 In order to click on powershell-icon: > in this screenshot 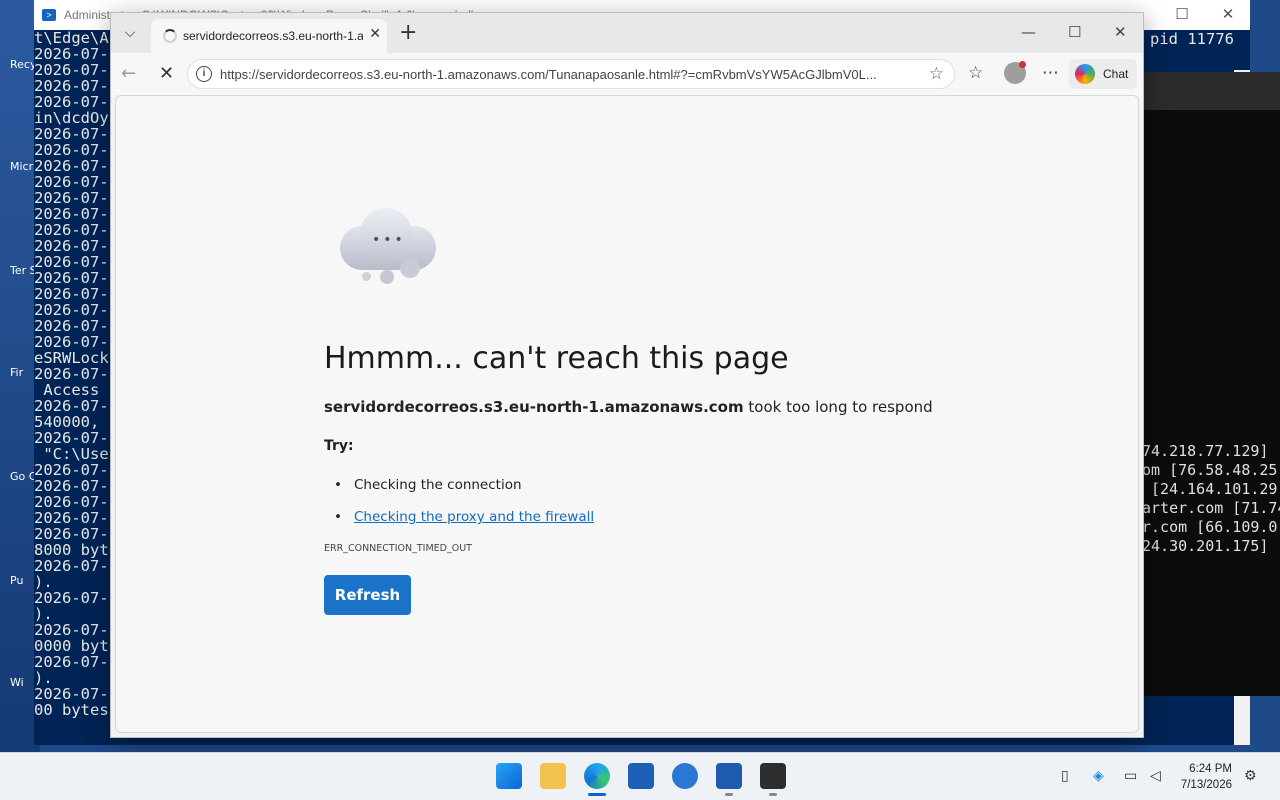, I will do `click(49, 15)`.